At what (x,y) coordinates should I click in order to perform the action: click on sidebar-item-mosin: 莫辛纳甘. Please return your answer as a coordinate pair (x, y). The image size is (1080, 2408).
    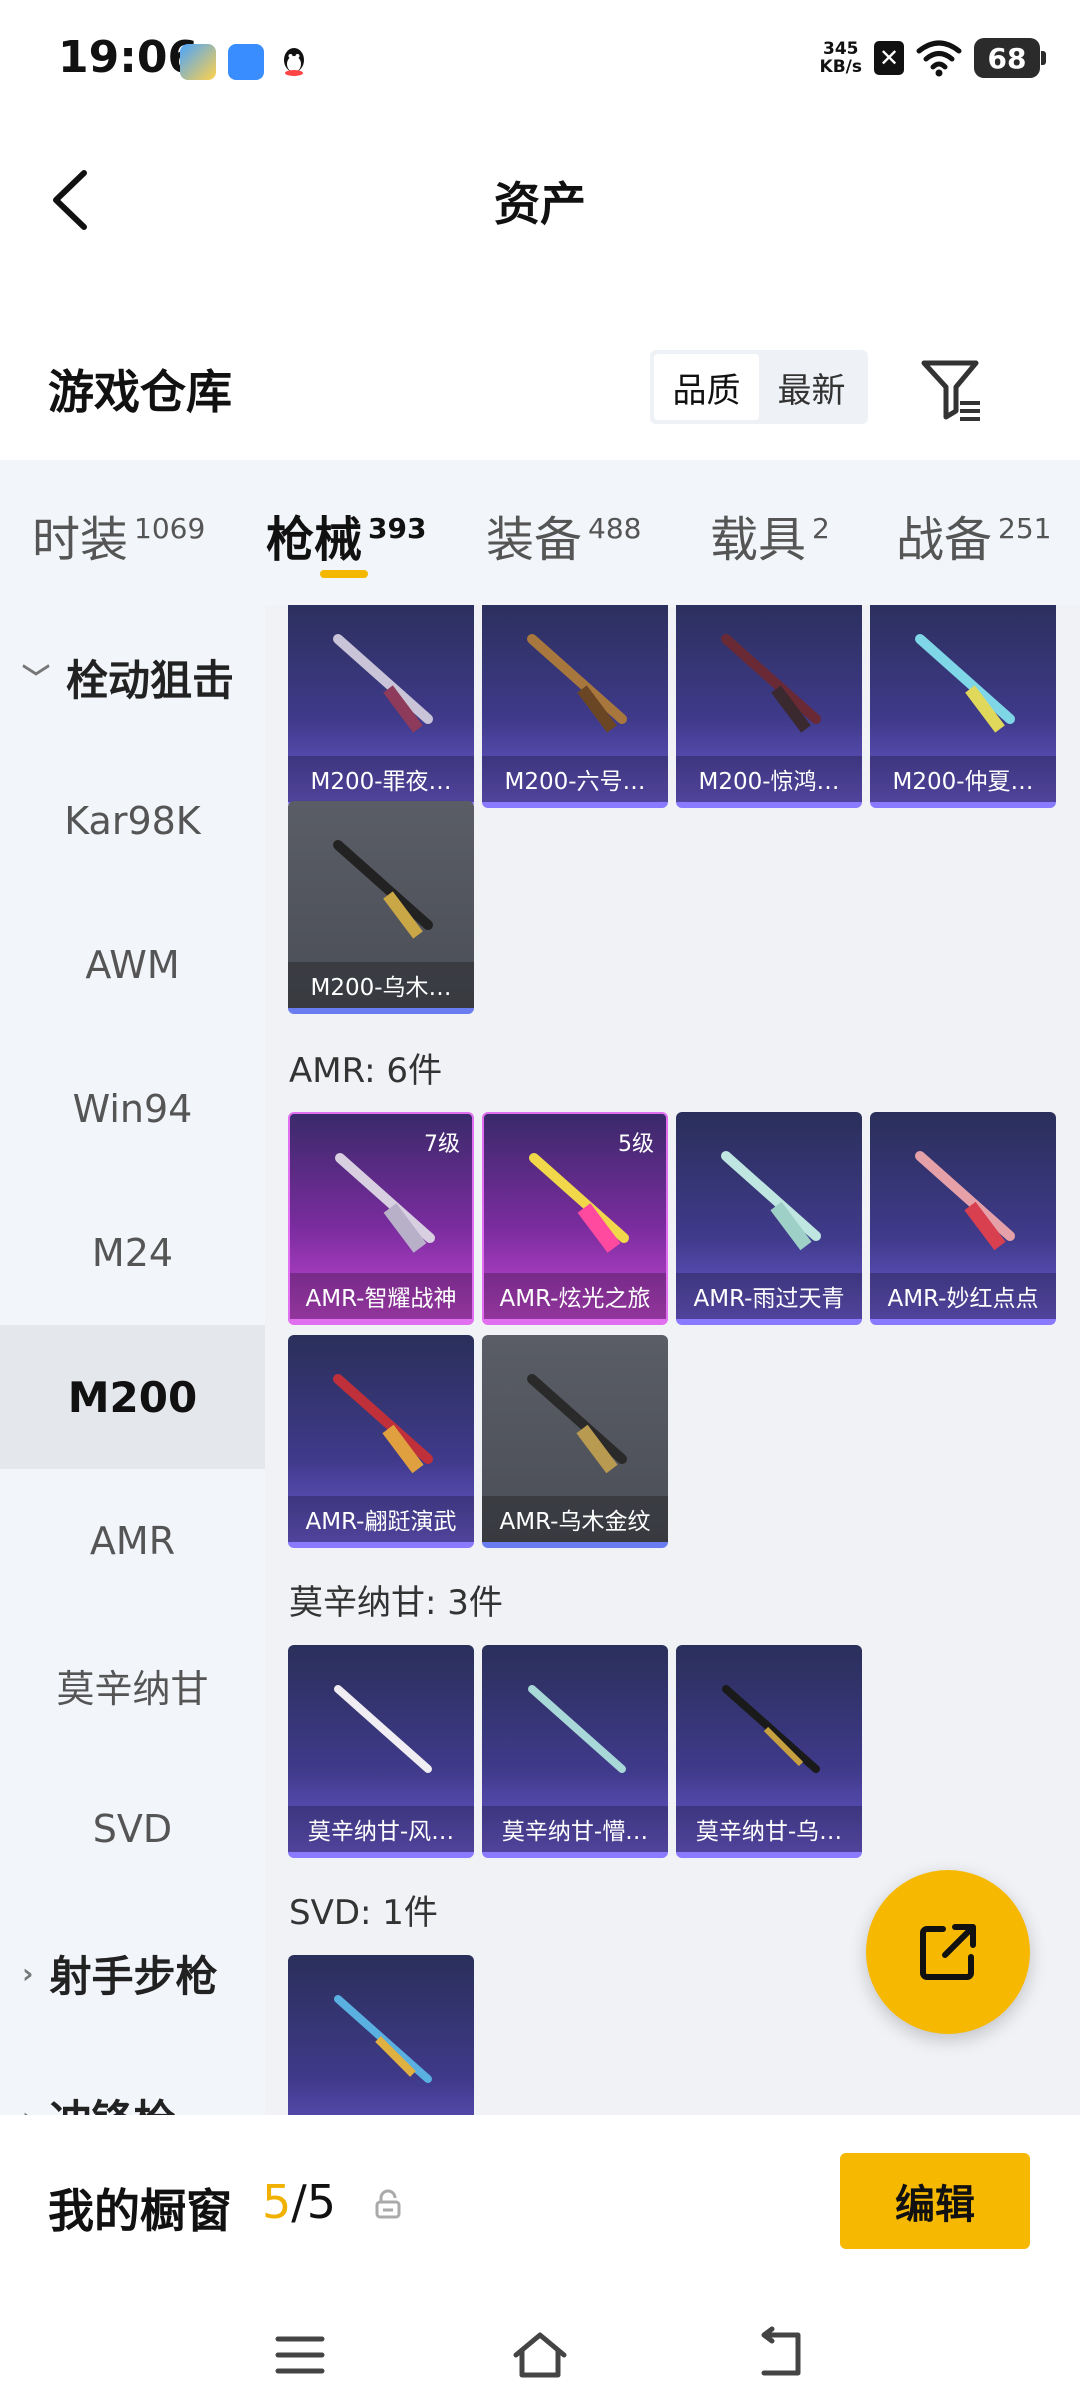
    Looking at the image, I should click on (132, 1685).